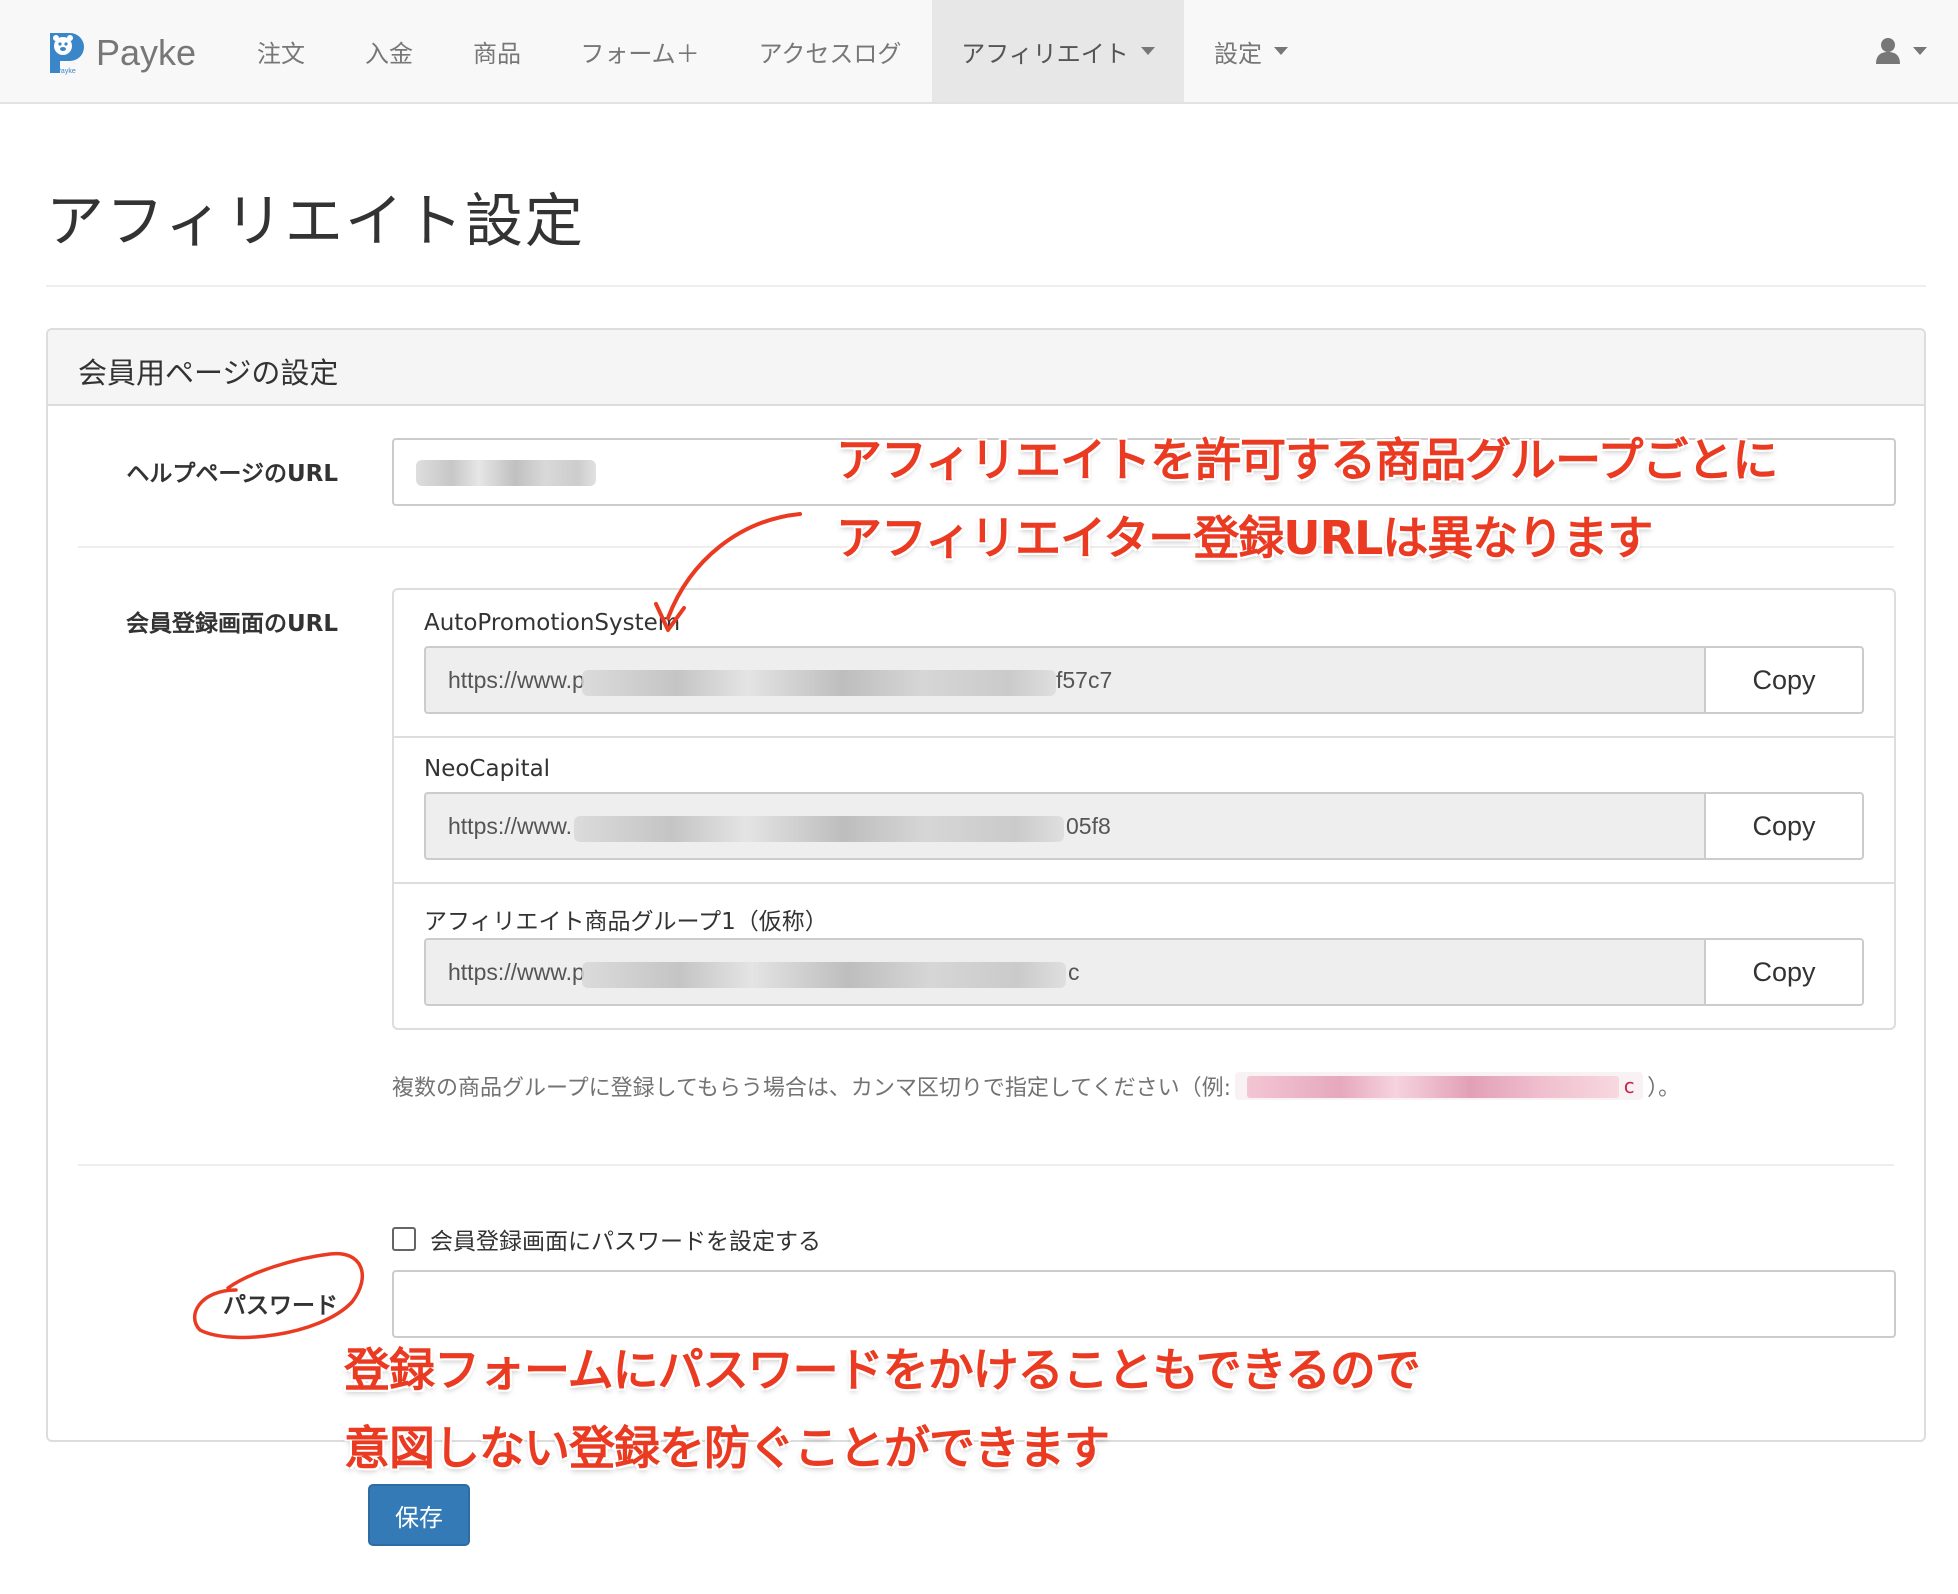  I want to click on help-text-suffix: ）。, so click(1664, 1088).